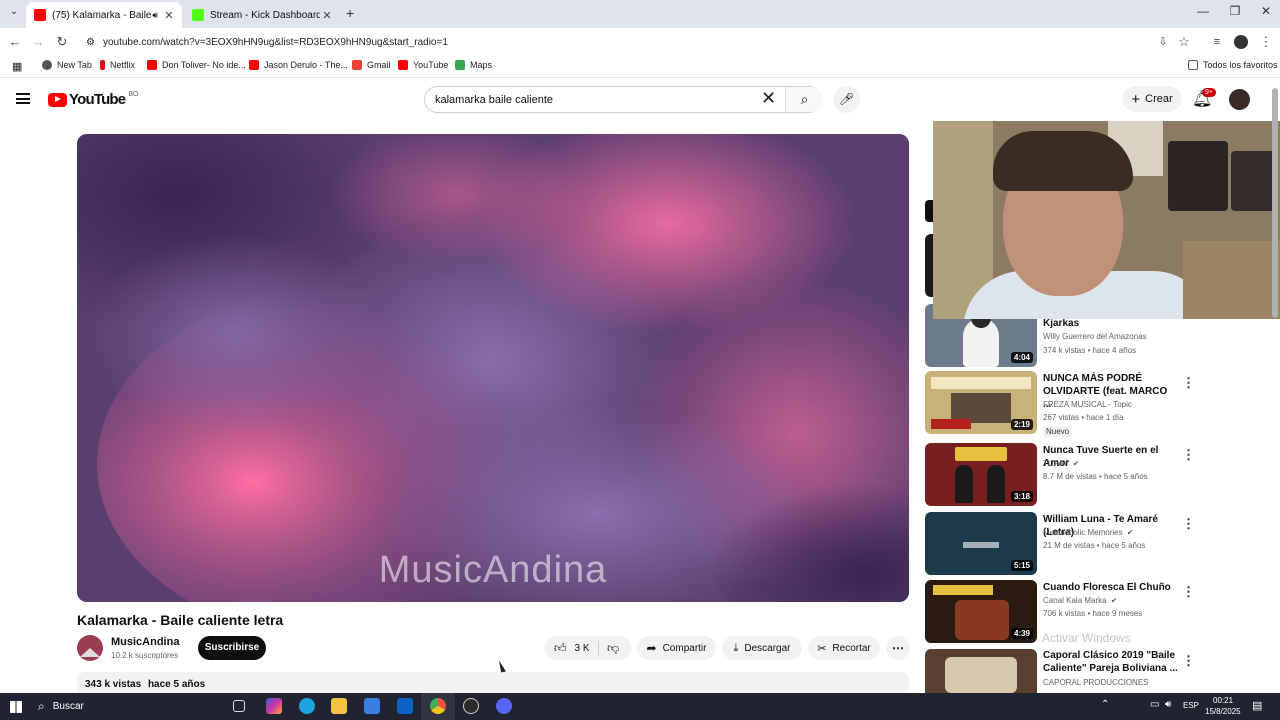 The image size is (1280, 720). Describe the element at coordinates (981, 543) in the screenshot. I see `video-thumbnail: 5:15` at that location.